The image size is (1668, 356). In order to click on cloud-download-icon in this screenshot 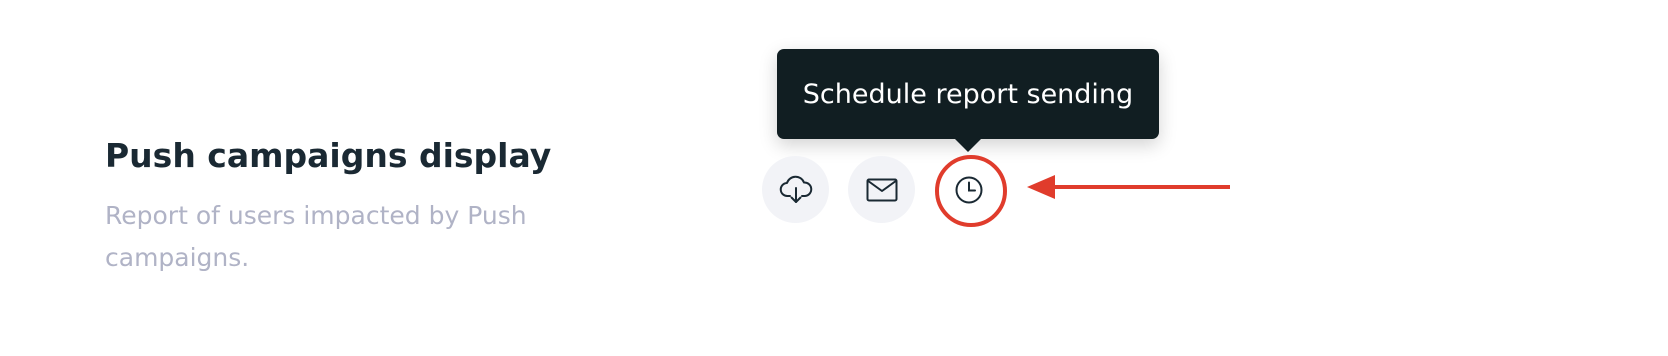, I will do `click(796, 190)`.